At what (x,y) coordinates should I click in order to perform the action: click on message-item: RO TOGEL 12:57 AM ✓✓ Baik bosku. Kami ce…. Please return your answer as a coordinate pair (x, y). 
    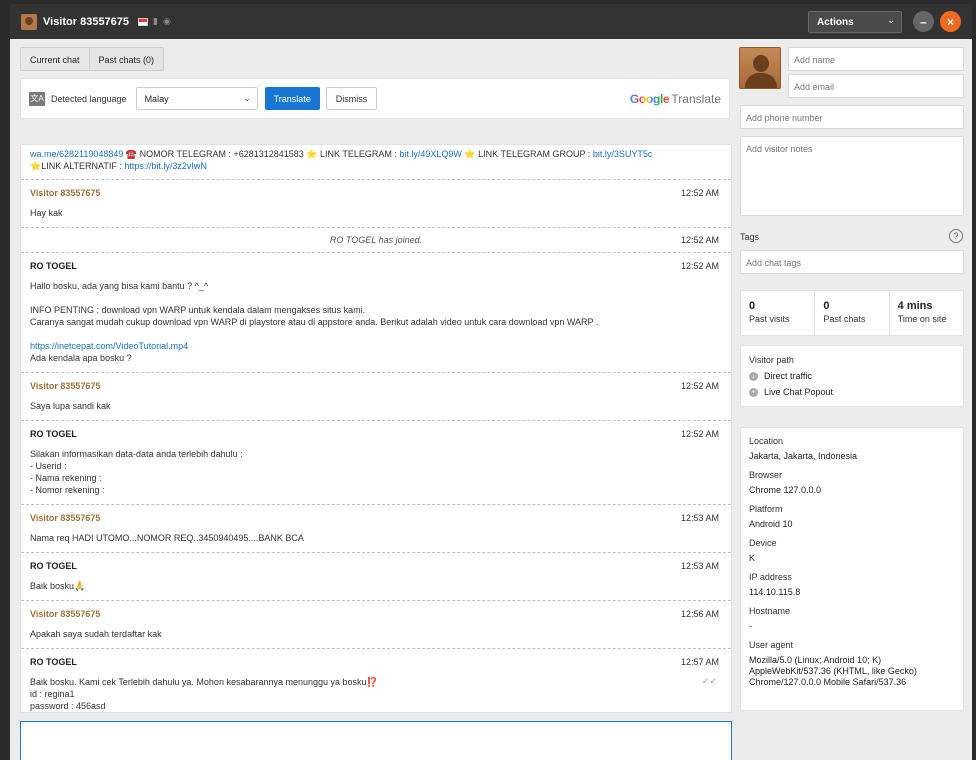
    Looking at the image, I should click on (376, 680).